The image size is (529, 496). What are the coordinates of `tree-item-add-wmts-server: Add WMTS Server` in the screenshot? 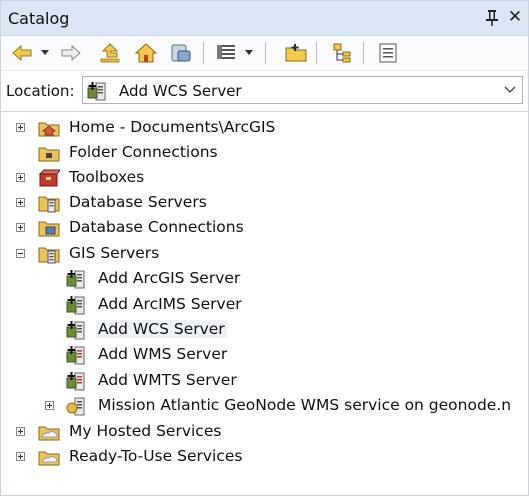 It's located at (264, 381).